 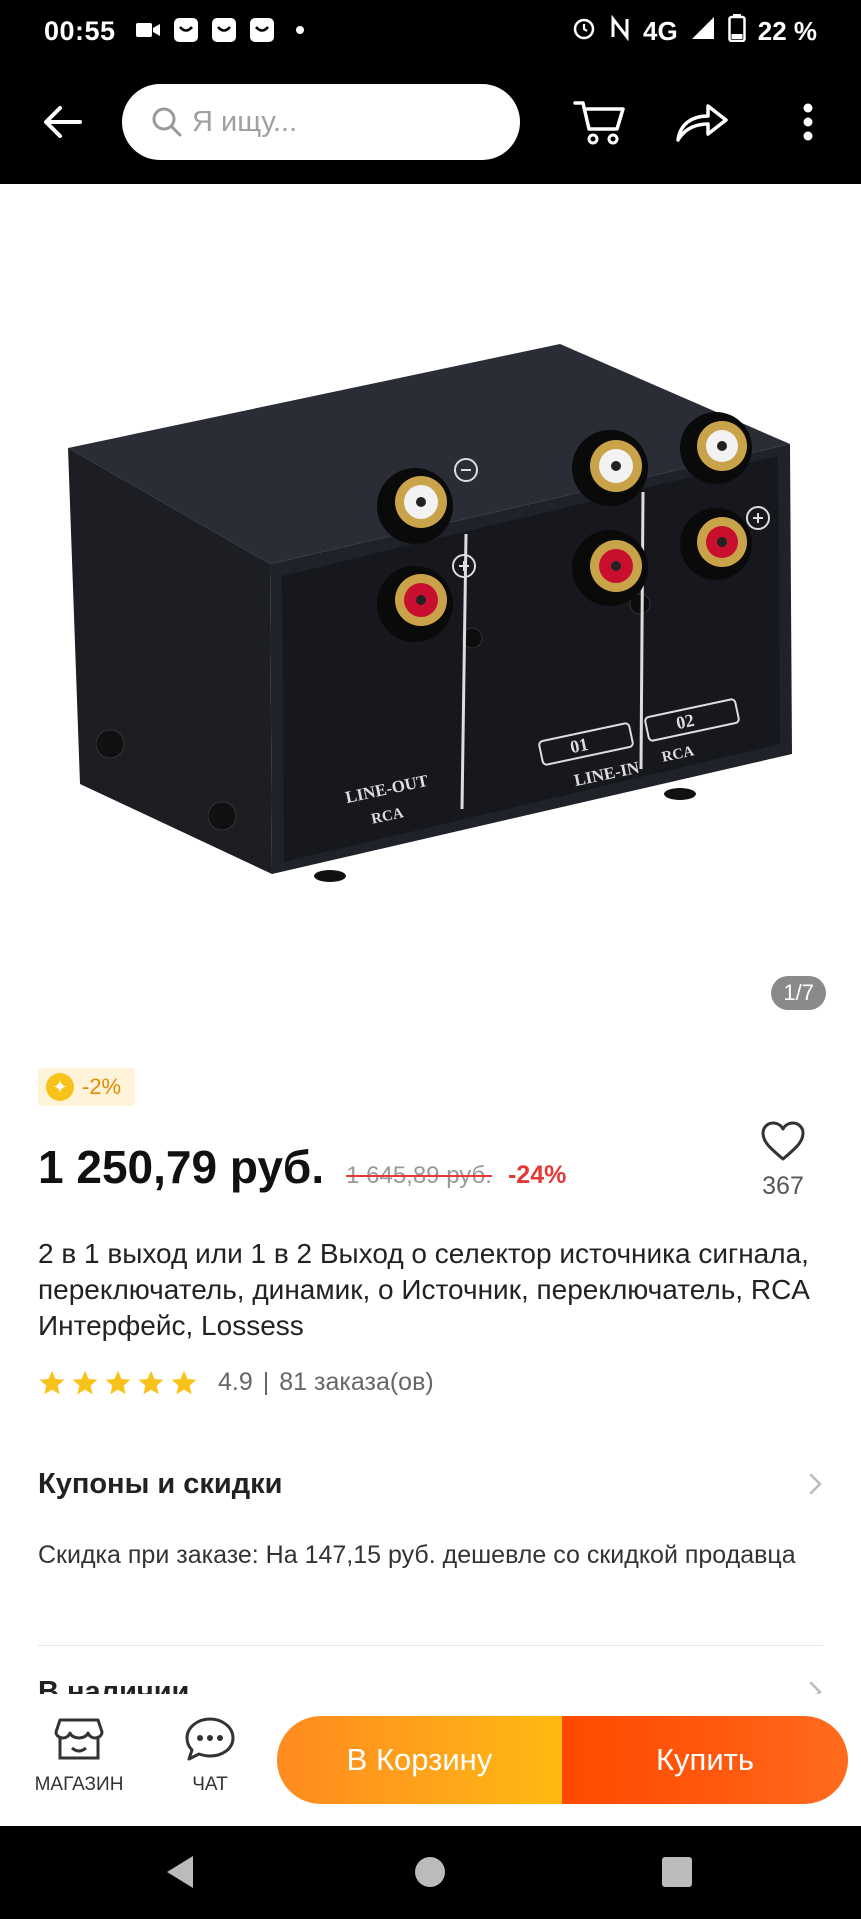 I want to click on app-header, so click(x=430, y=123).